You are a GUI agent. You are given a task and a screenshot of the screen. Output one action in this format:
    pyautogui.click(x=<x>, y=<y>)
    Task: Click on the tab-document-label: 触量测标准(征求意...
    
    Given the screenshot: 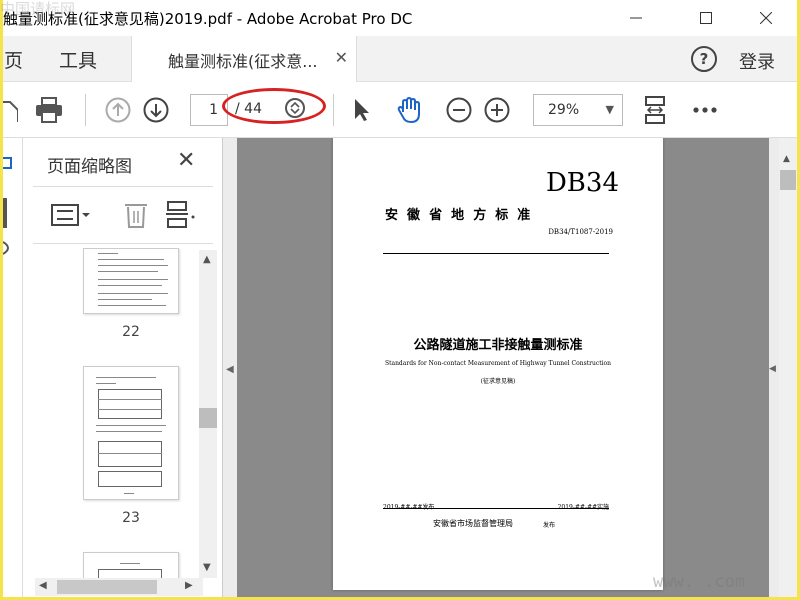 What is the action you would take?
    pyautogui.click(x=243, y=61)
    